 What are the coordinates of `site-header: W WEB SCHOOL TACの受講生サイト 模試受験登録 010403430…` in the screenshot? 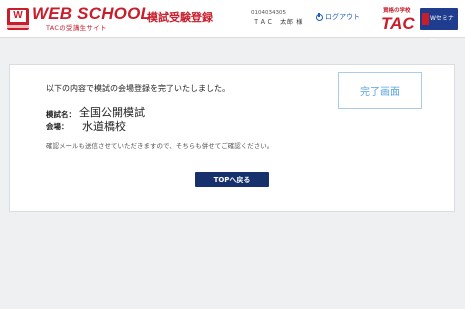 It's located at (232, 22).